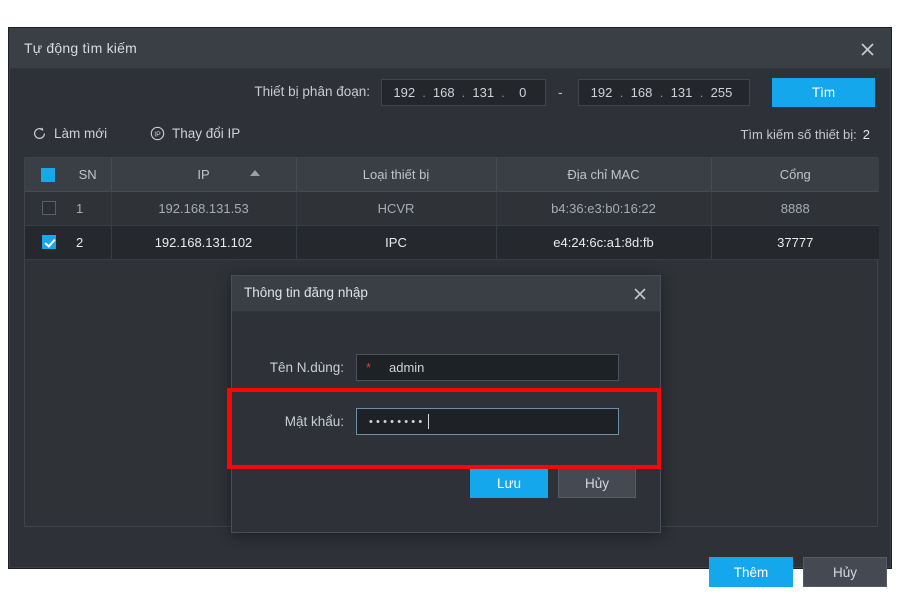  Describe the element at coordinates (795, 242) in the screenshot. I see `row-port-value: 37777` at that location.